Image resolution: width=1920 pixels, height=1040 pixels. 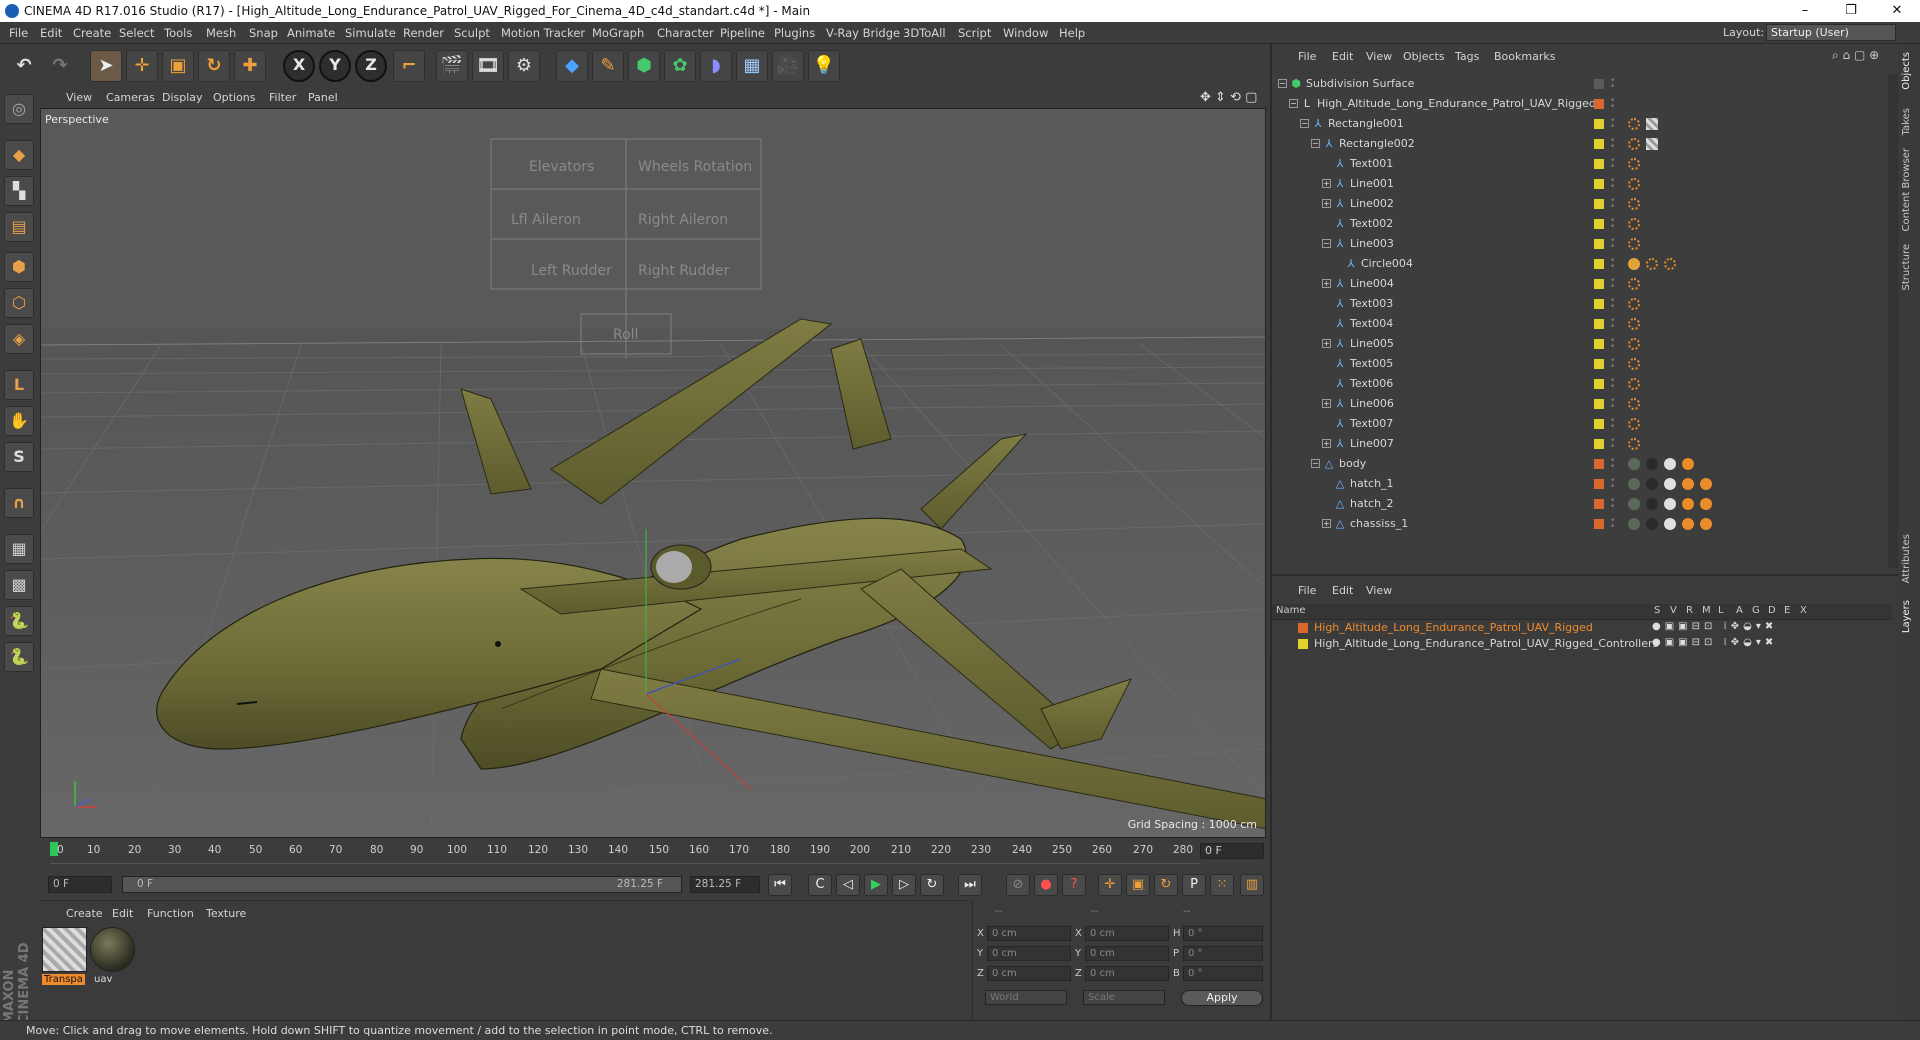 I want to click on object-name: Text006, so click(x=1371, y=383).